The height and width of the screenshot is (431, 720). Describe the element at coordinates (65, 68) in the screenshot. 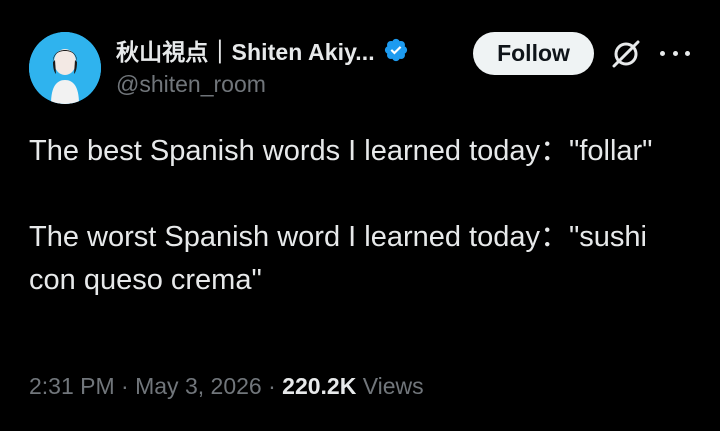

I see `avatar` at that location.